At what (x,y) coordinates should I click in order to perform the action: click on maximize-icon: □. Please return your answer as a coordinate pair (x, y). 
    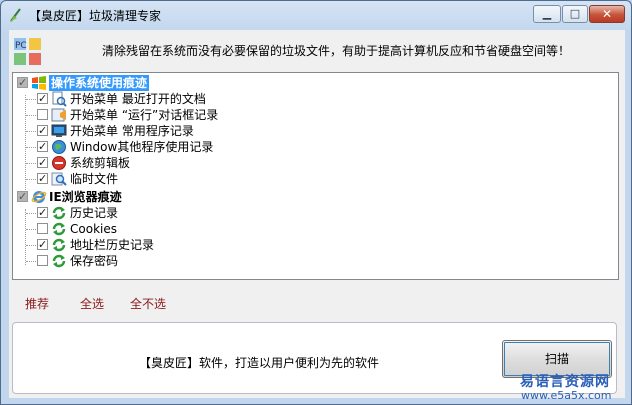
    Looking at the image, I should click on (575, 13).